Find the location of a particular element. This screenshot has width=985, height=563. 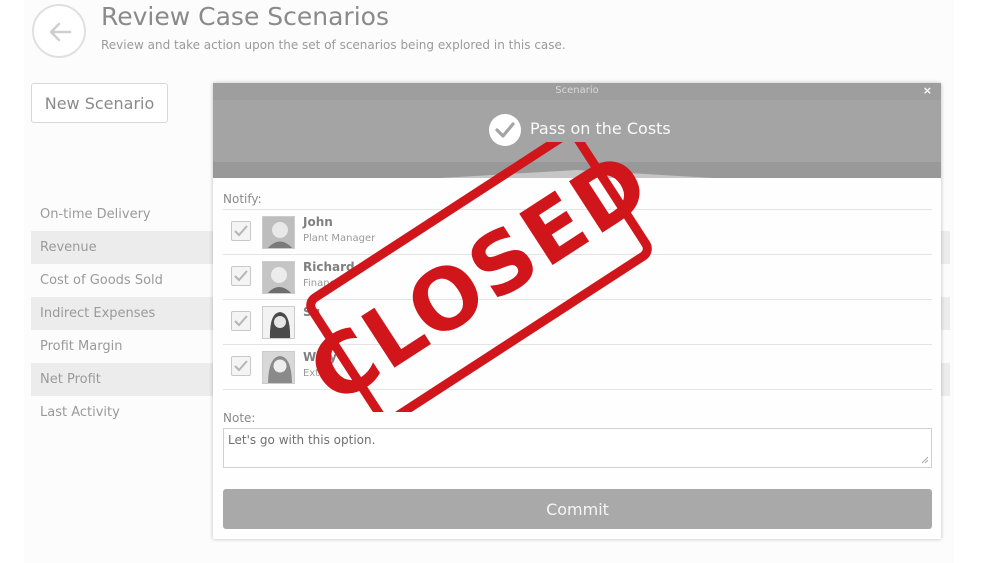

person-role: Plant Manager is located at coordinates (339, 238).